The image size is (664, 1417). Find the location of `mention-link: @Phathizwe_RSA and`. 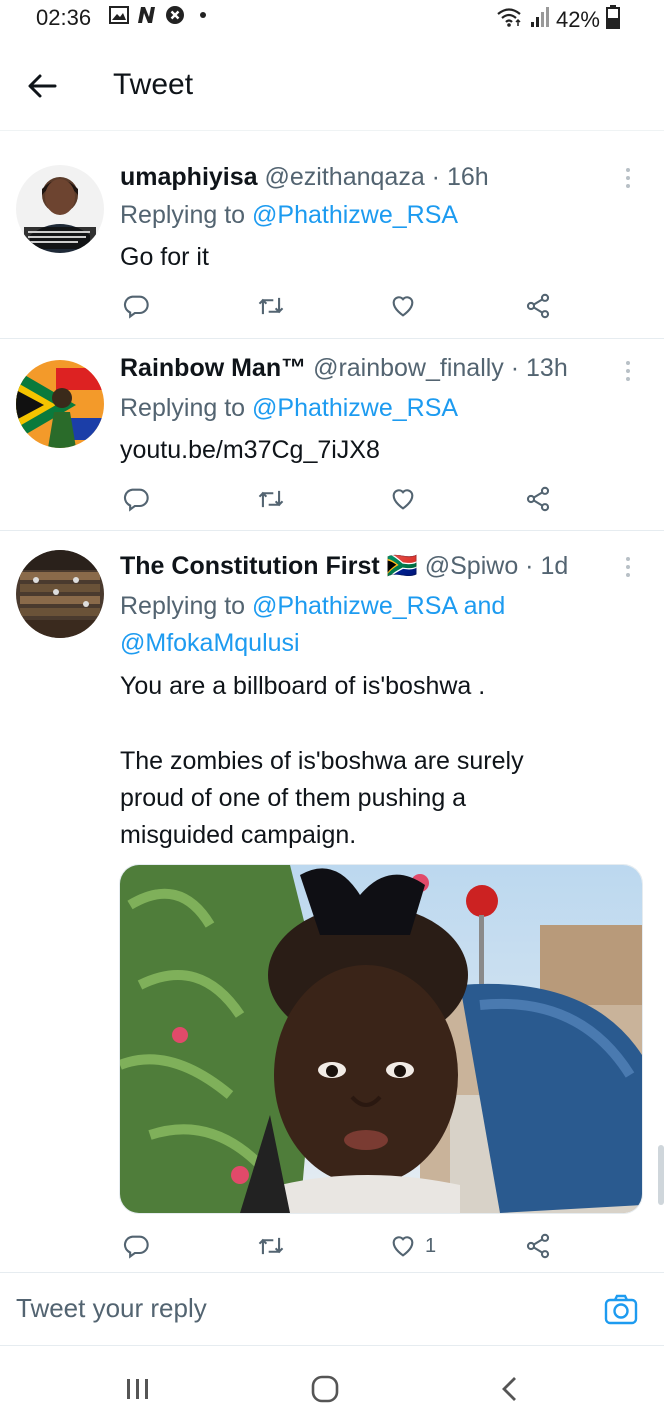

mention-link: @Phathizwe_RSA and is located at coordinates (378, 606).